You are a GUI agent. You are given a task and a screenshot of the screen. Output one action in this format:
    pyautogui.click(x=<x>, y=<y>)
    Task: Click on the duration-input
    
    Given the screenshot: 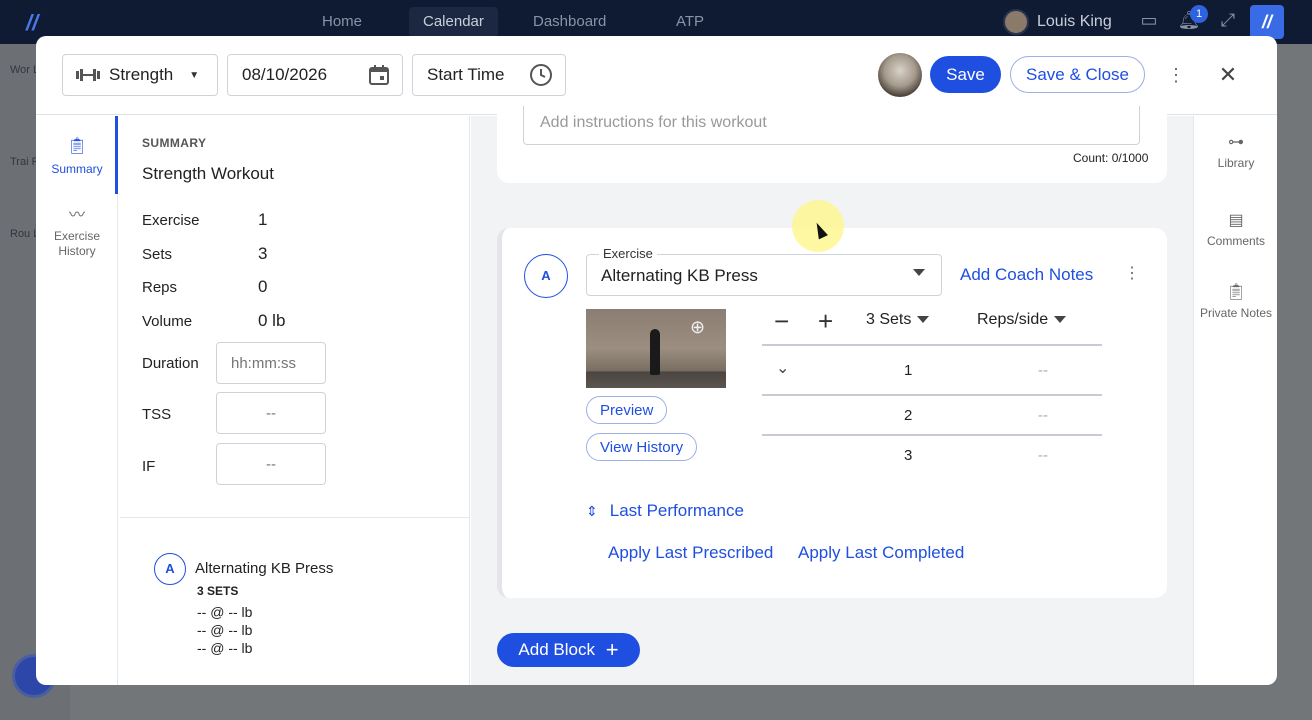 What is the action you would take?
    pyautogui.click(x=271, y=363)
    